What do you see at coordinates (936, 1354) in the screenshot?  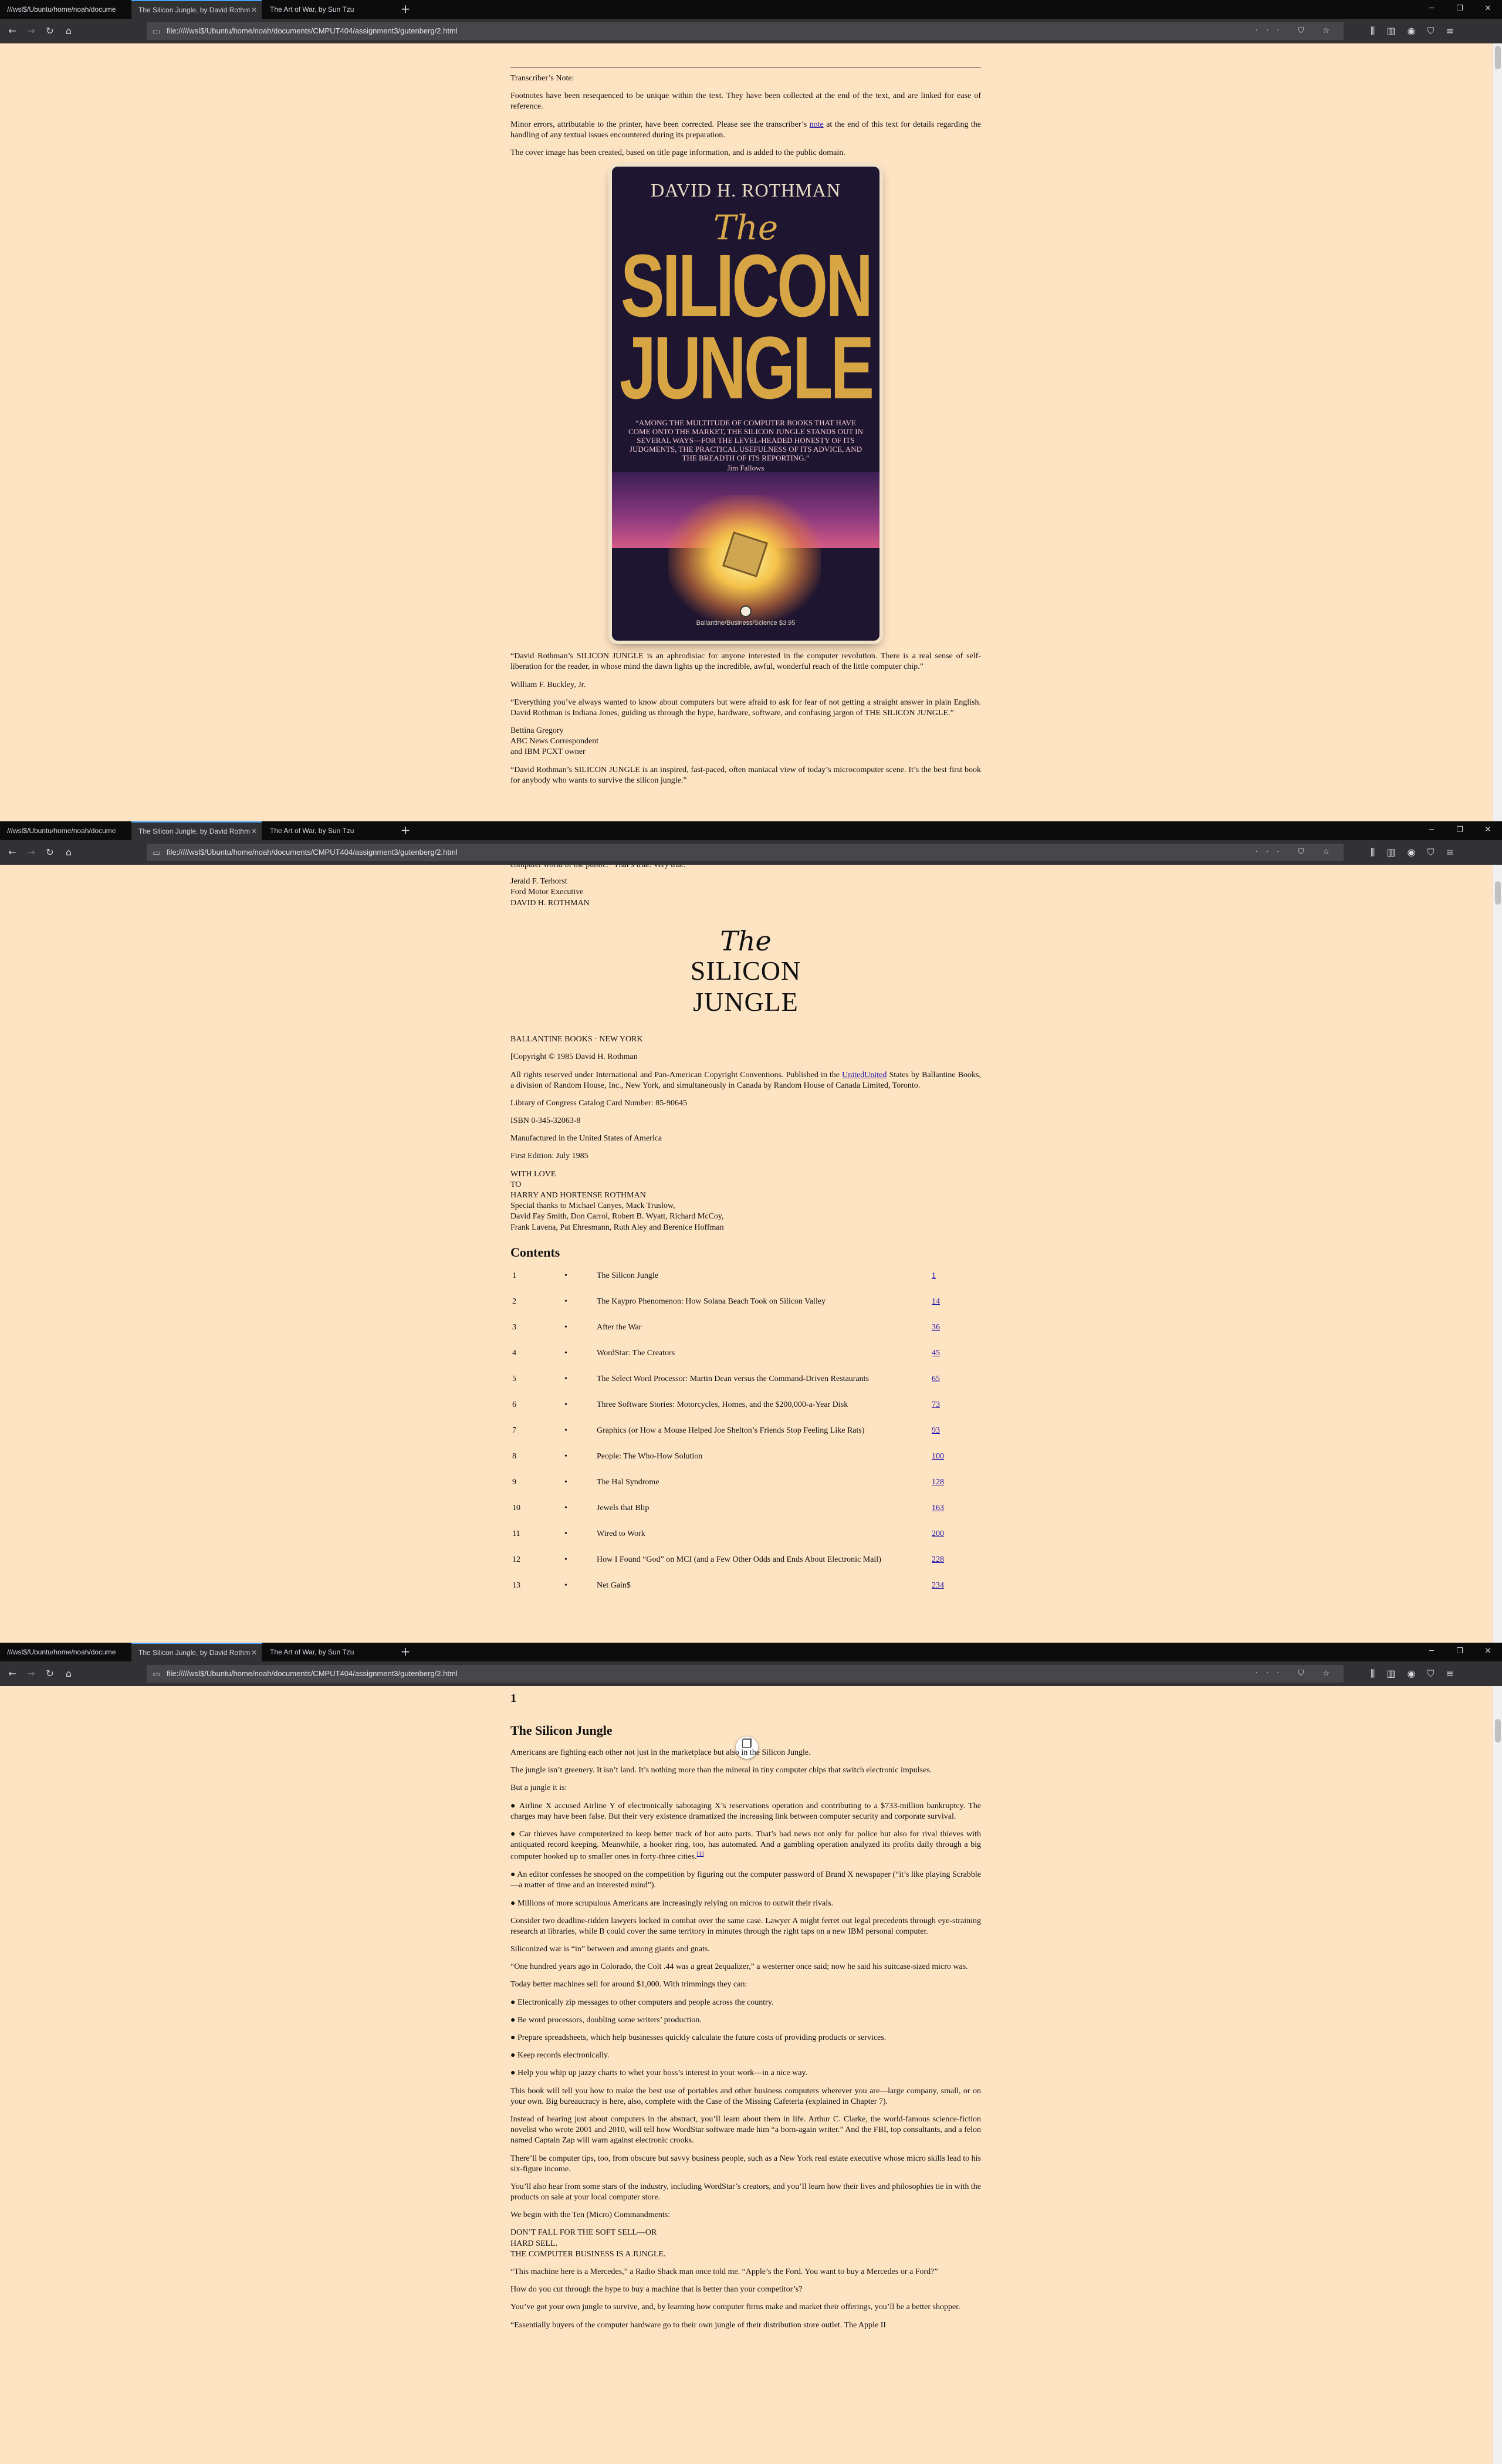 I see `toc-page-link: 45` at bounding box center [936, 1354].